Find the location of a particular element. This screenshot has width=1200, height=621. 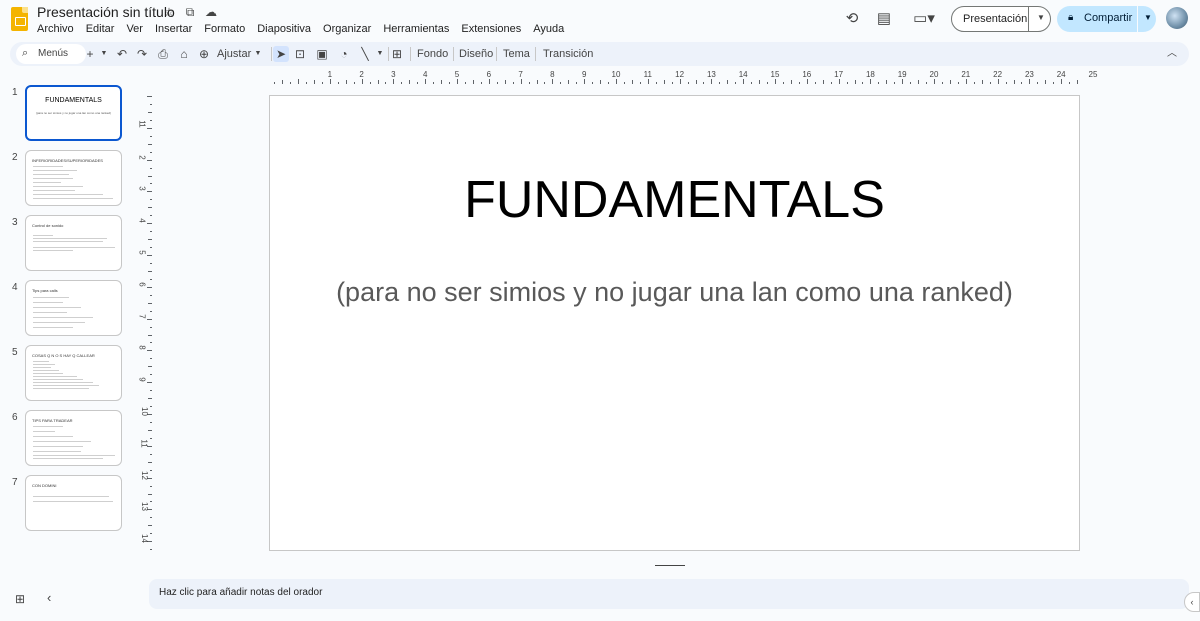

insert-image-icon: ▣ is located at coordinates (322, 54).